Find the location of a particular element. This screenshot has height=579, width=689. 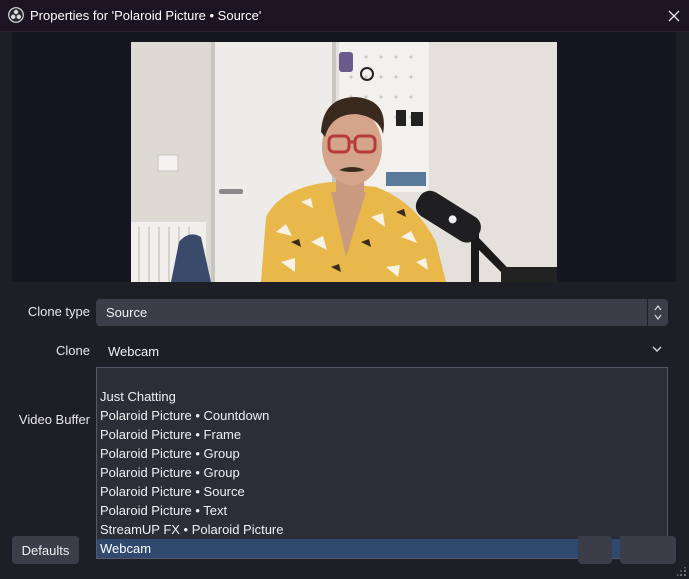

clone-label: Clone is located at coordinates (73, 350).